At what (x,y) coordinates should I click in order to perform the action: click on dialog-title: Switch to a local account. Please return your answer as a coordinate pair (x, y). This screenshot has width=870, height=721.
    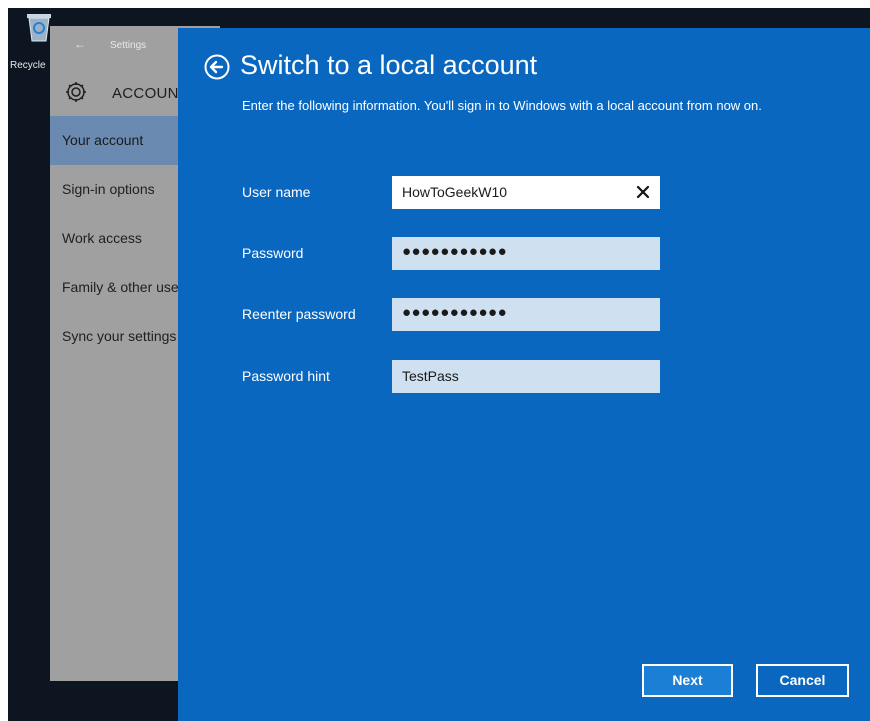
    Looking at the image, I should click on (389, 65).